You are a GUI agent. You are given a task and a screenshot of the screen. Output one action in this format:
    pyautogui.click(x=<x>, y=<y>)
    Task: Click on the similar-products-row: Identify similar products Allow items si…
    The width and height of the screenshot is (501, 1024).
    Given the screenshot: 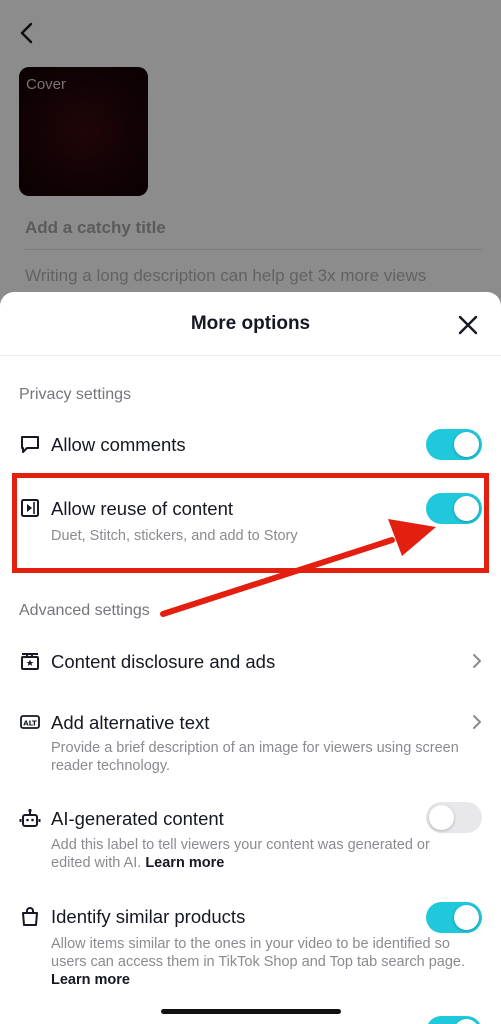 What is the action you would take?
    pyautogui.click(x=250, y=950)
    